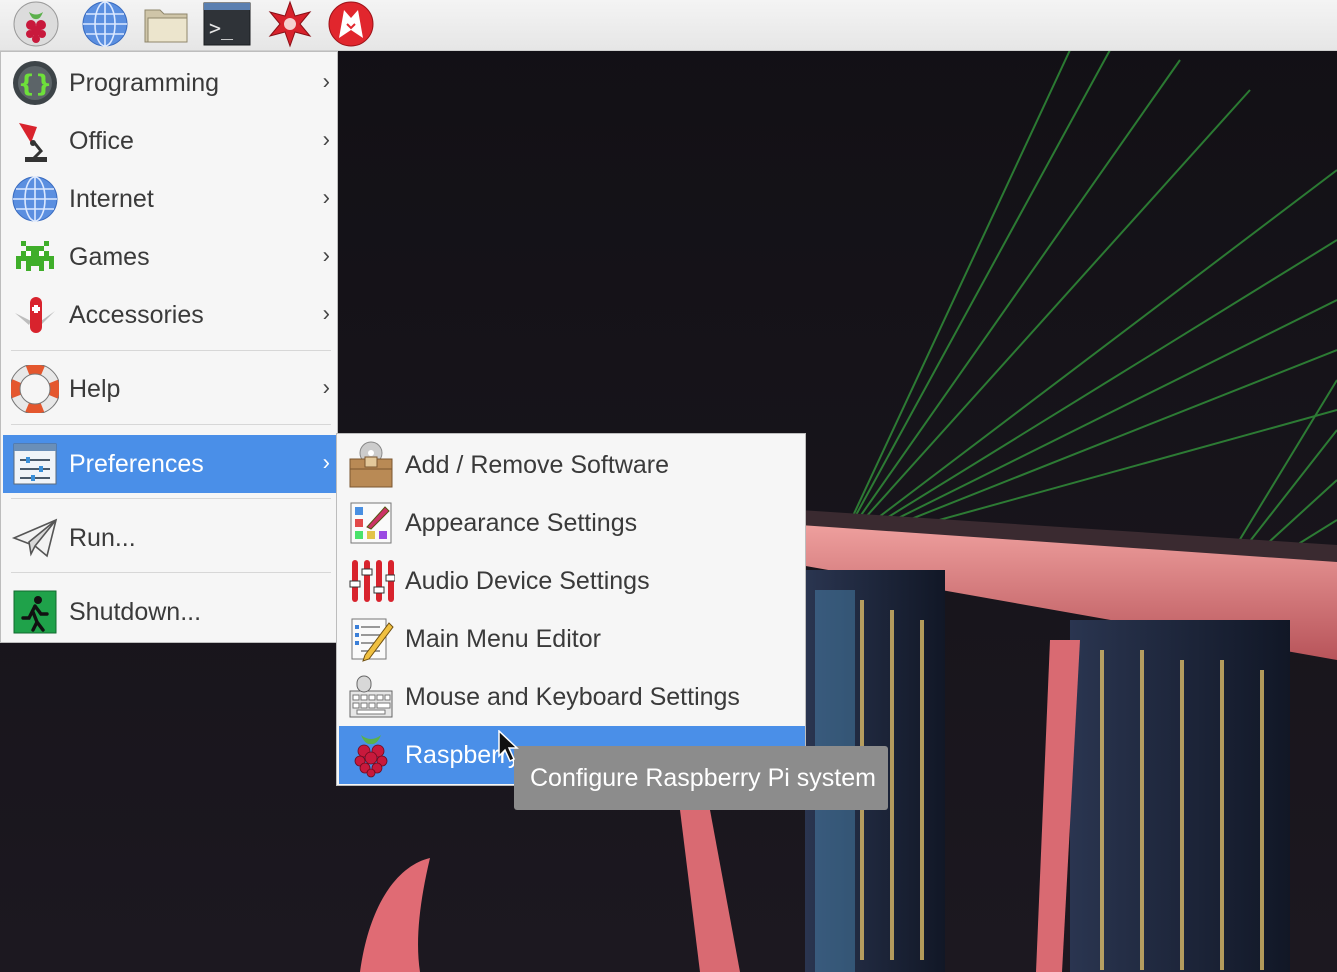  What do you see at coordinates (35, 257) in the screenshot?
I see `space-invader-icon` at bounding box center [35, 257].